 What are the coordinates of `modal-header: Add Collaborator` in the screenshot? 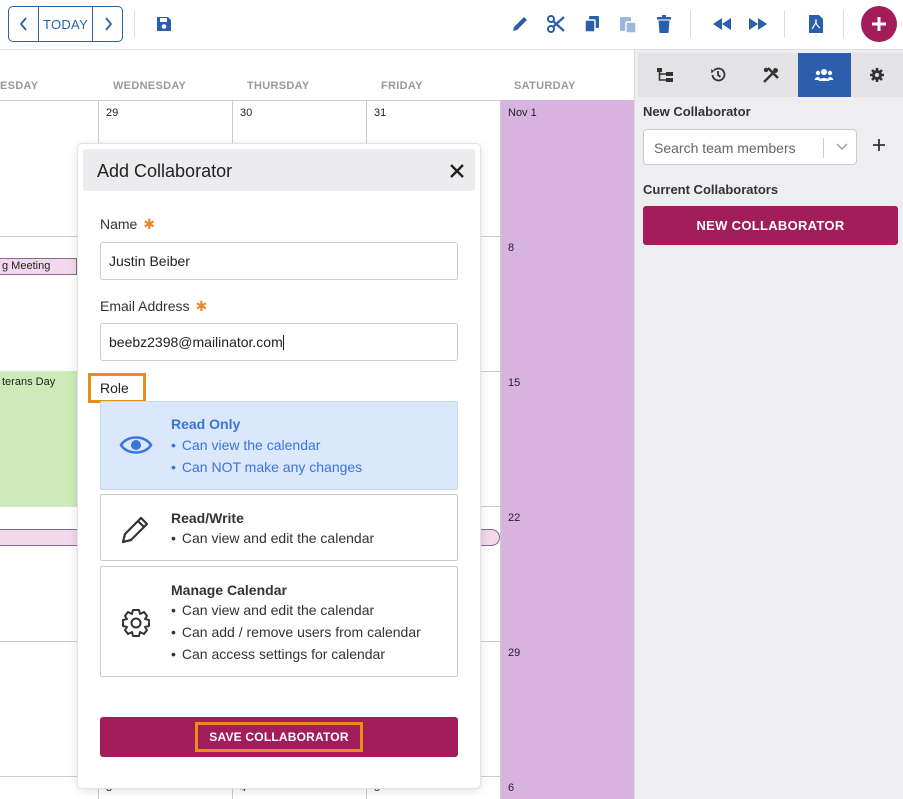 It's located at (279, 170).